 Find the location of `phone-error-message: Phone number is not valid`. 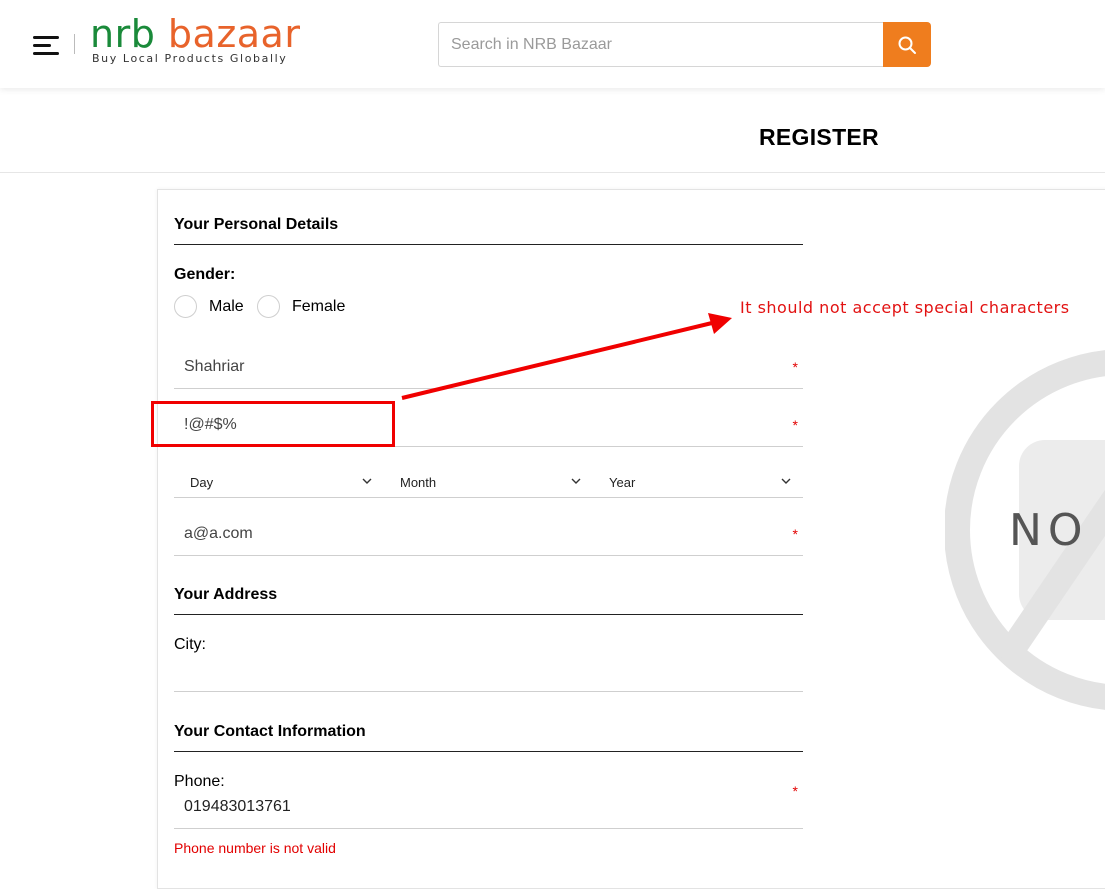

phone-error-message: Phone number is not valid is located at coordinates (255, 848).